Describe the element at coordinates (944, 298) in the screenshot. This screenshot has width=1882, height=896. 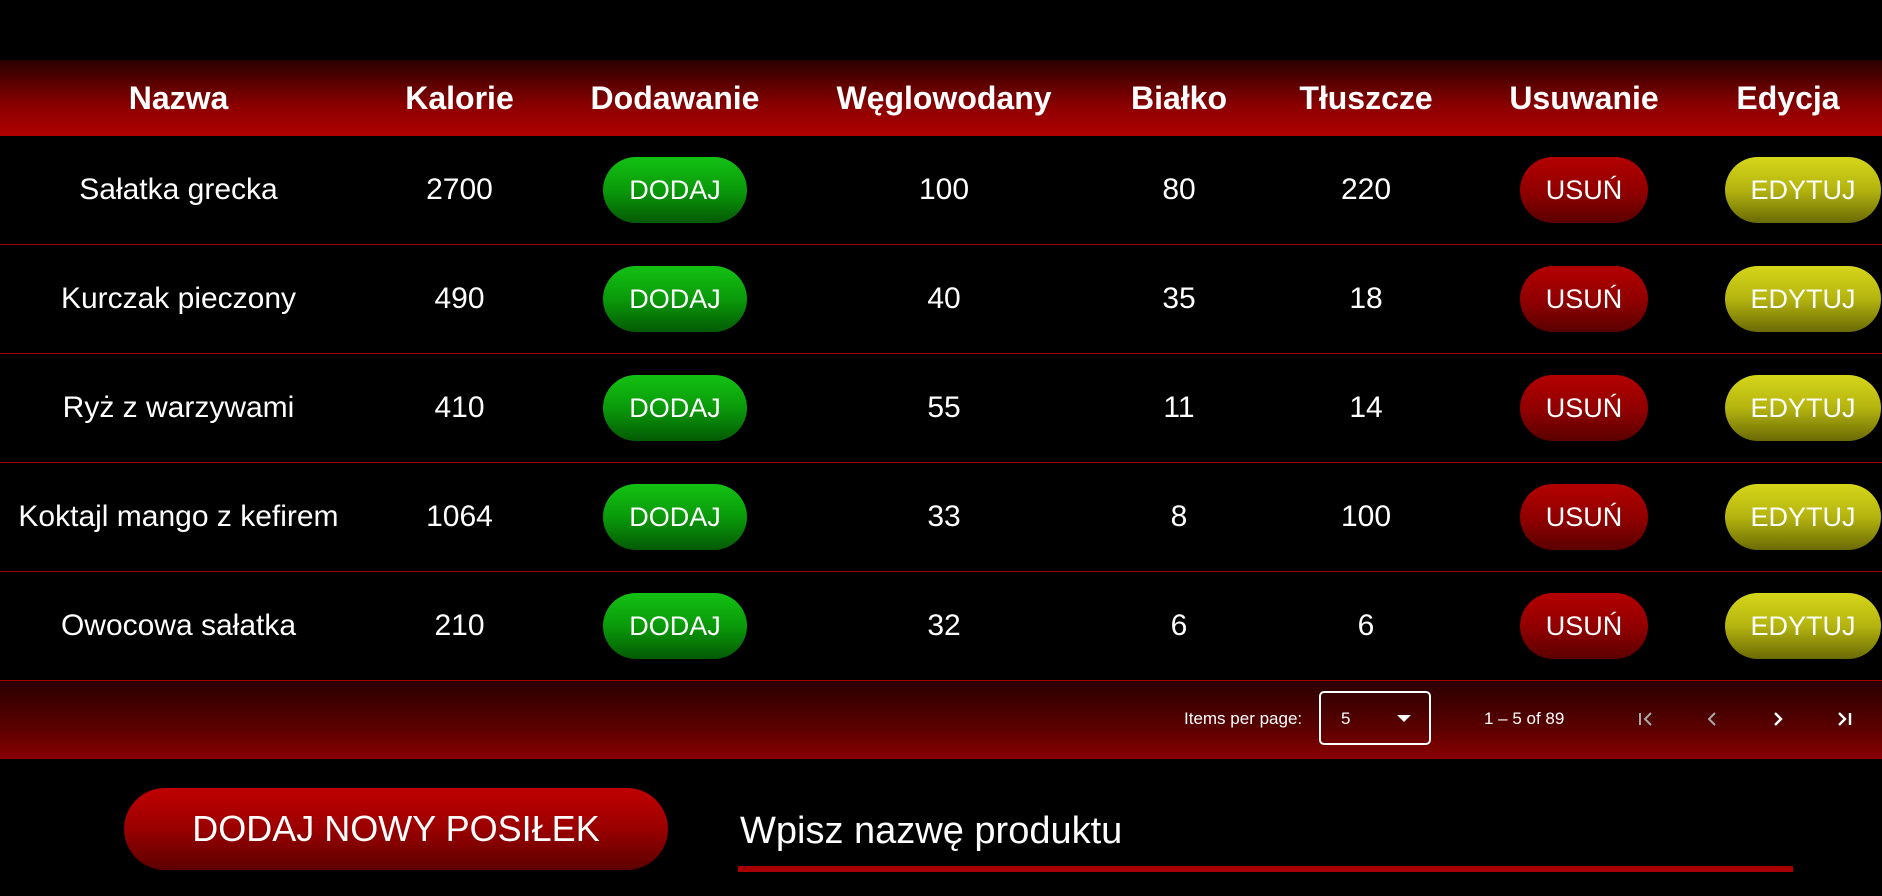
I see `meal-carbs: 40` at that location.